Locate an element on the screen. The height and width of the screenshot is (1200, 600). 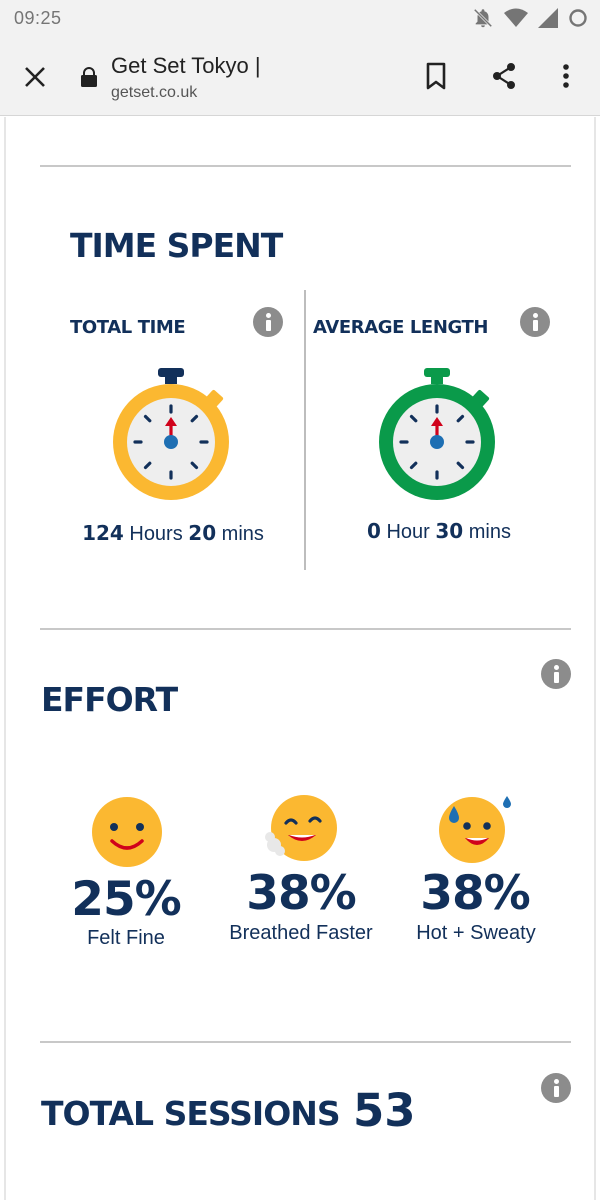
effort-label-breathed-faster: Breathed Faster is located at coordinates (301, 933).